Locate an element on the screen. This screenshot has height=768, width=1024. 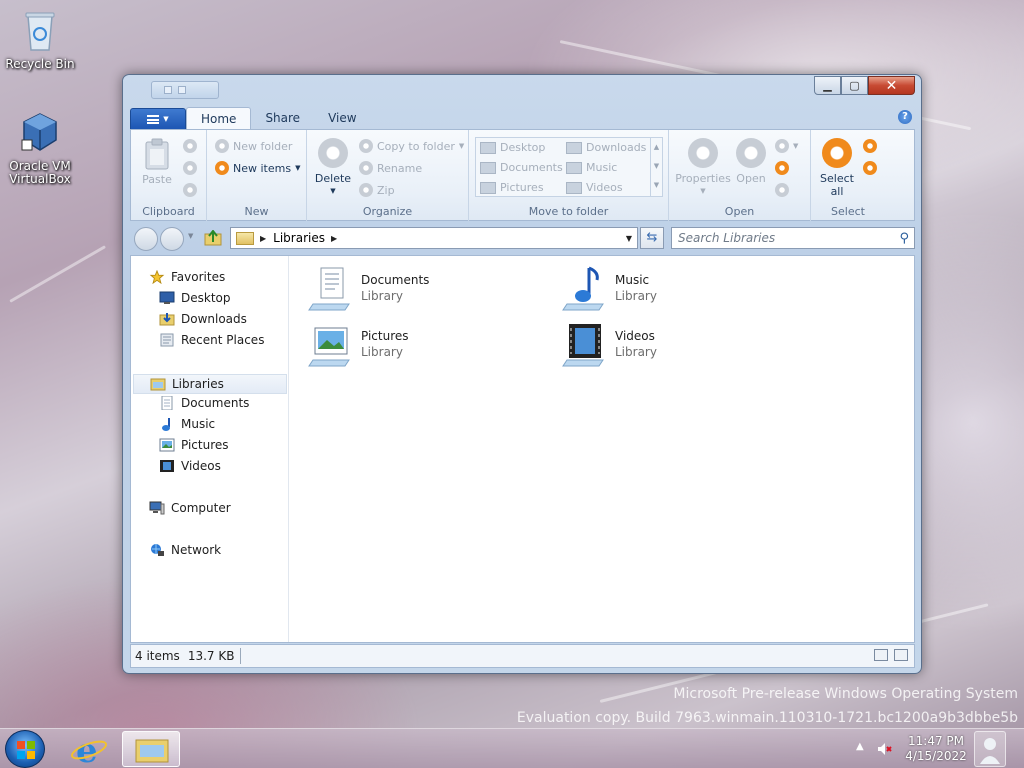
zip-button: Zip is located at coordinates (377, 190).